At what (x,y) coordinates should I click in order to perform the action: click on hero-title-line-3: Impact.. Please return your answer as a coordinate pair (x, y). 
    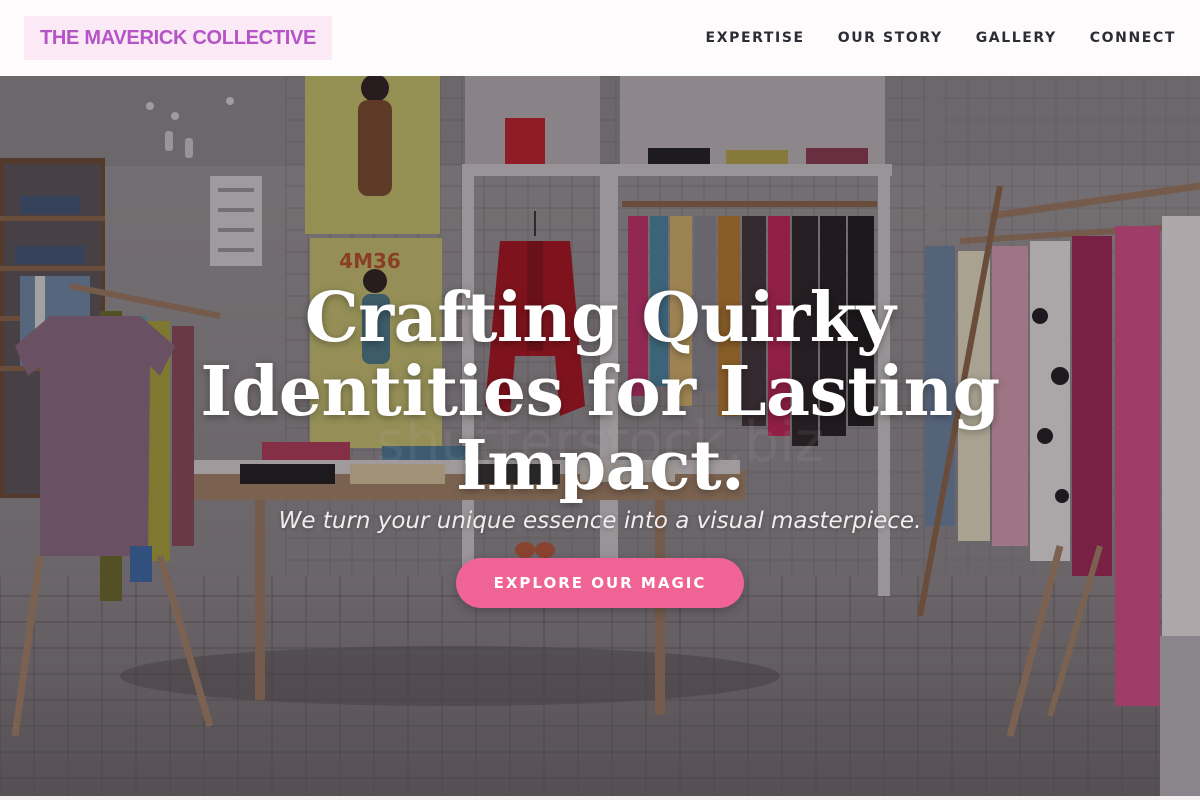
    Looking at the image, I should click on (600, 466).